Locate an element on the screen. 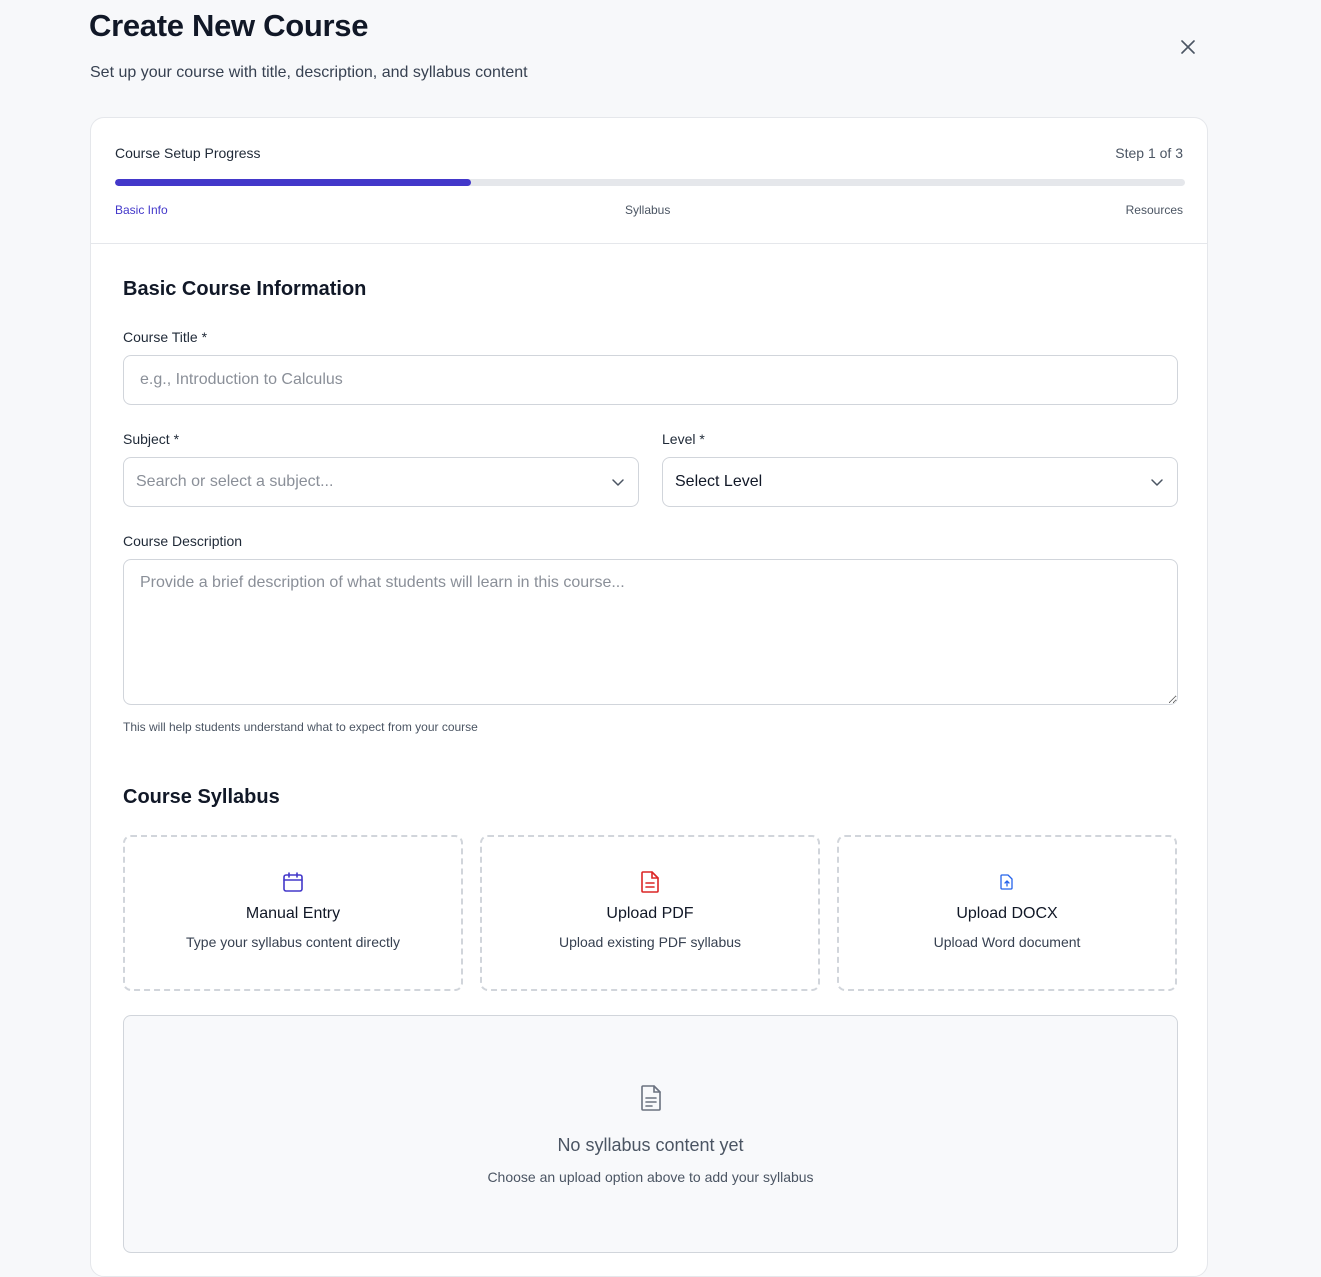 Image resolution: width=1321 pixels, height=1277 pixels. basic-info-heading: Basic Course Information is located at coordinates (245, 289).